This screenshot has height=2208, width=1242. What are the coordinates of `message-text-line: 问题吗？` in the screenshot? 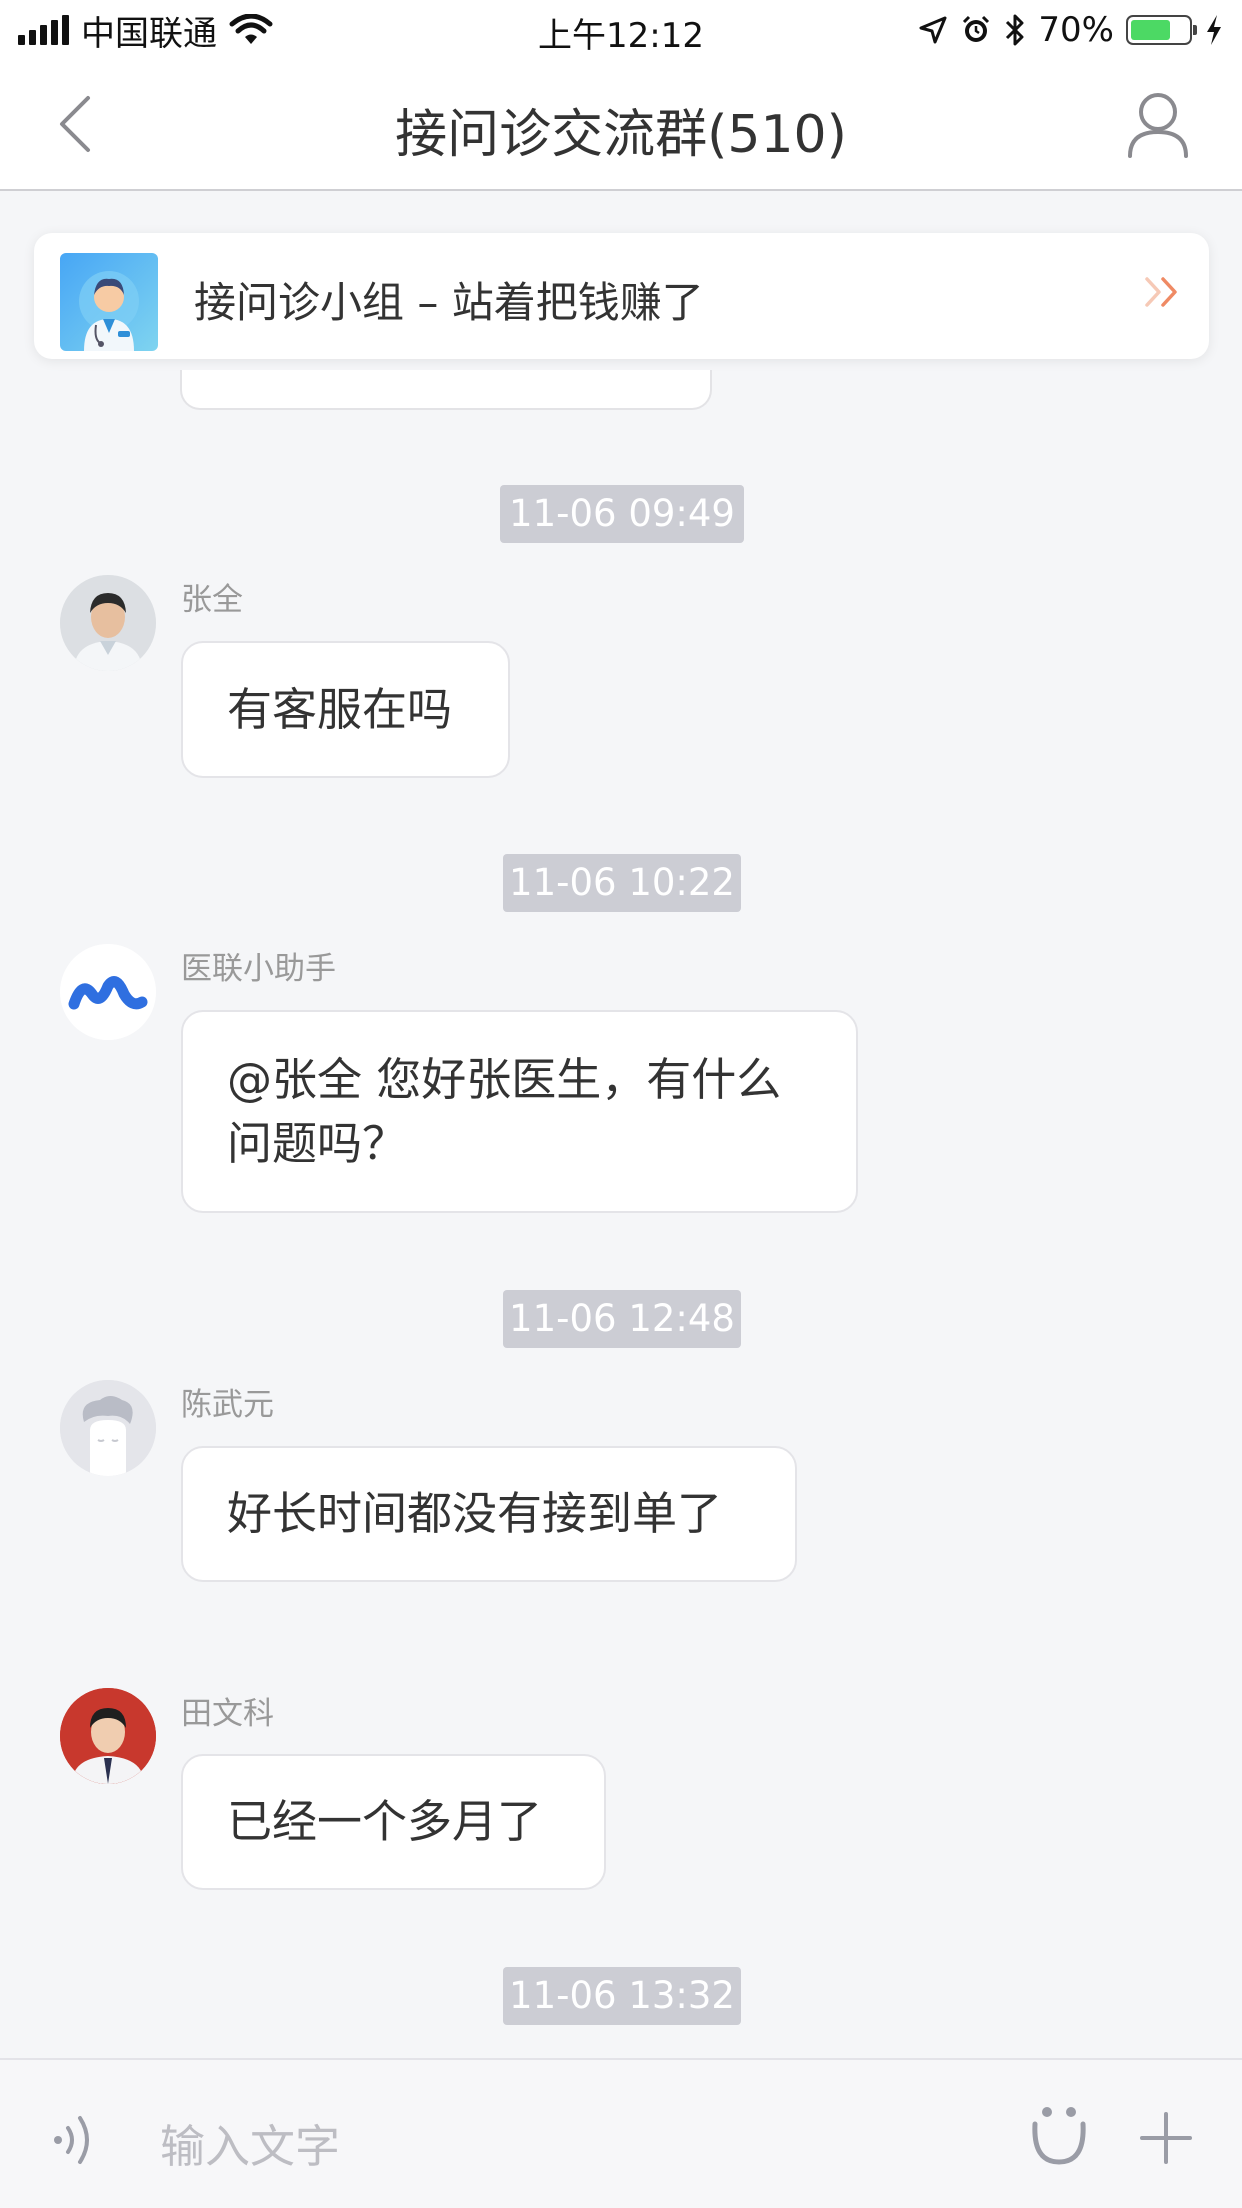 It's located at (317, 1143).